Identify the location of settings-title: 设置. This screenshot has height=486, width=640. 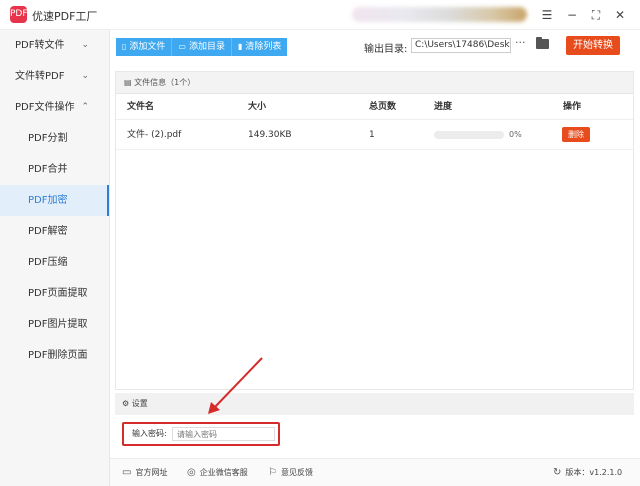
(139, 403).